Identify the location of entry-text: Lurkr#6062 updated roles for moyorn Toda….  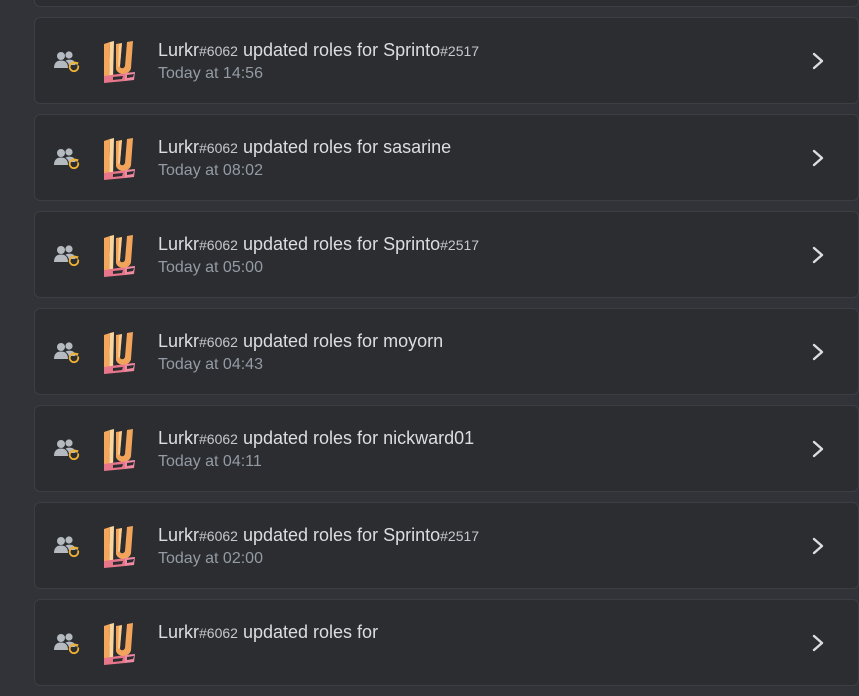
(300, 352).